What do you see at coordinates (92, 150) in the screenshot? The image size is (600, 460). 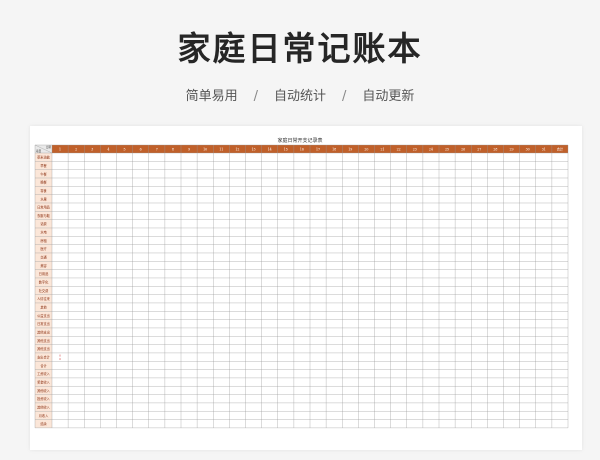 I see `day-header: 3` at bounding box center [92, 150].